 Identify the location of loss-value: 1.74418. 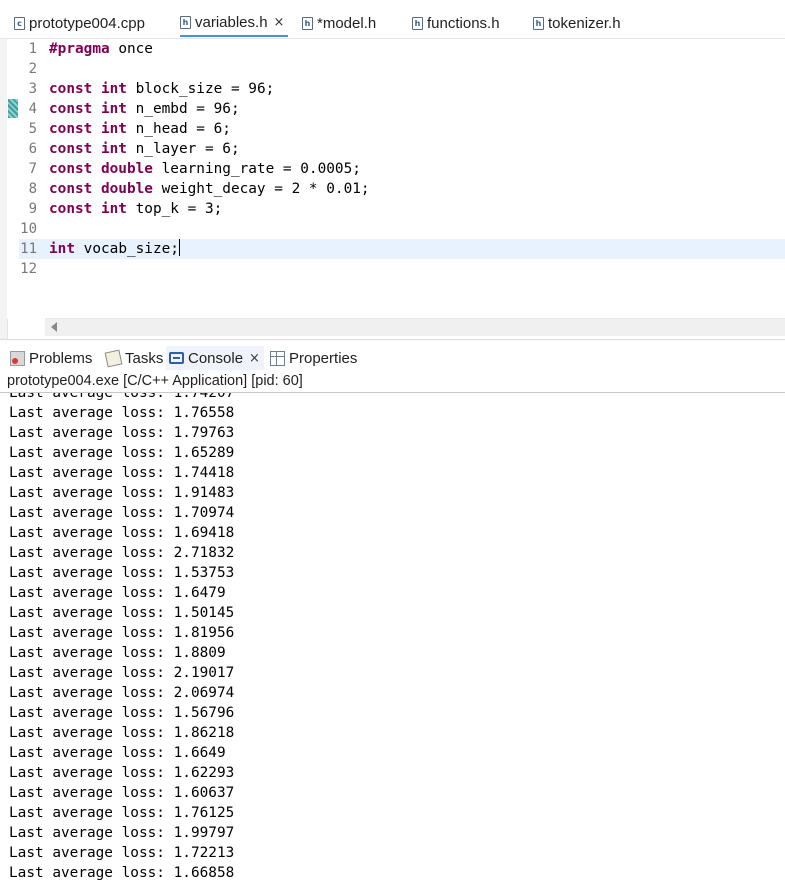
(204, 473).